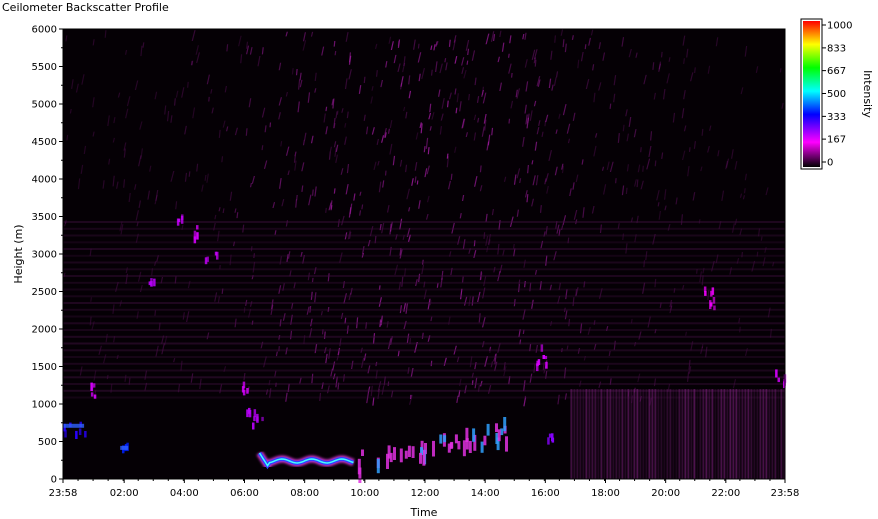 This screenshot has height=519, width=878. What do you see at coordinates (837, 95) in the screenshot?
I see `colorbar-ticks: 1000 833 667 500 333 167 0` at bounding box center [837, 95].